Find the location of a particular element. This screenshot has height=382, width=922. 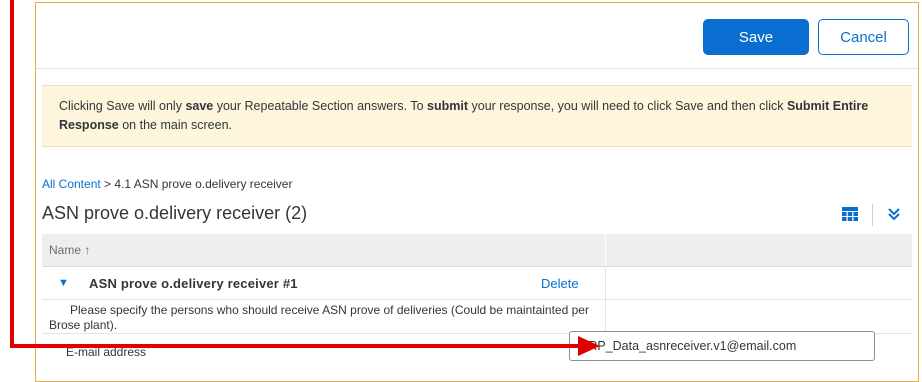

toolbar-divider is located at coordinates (477, 68).